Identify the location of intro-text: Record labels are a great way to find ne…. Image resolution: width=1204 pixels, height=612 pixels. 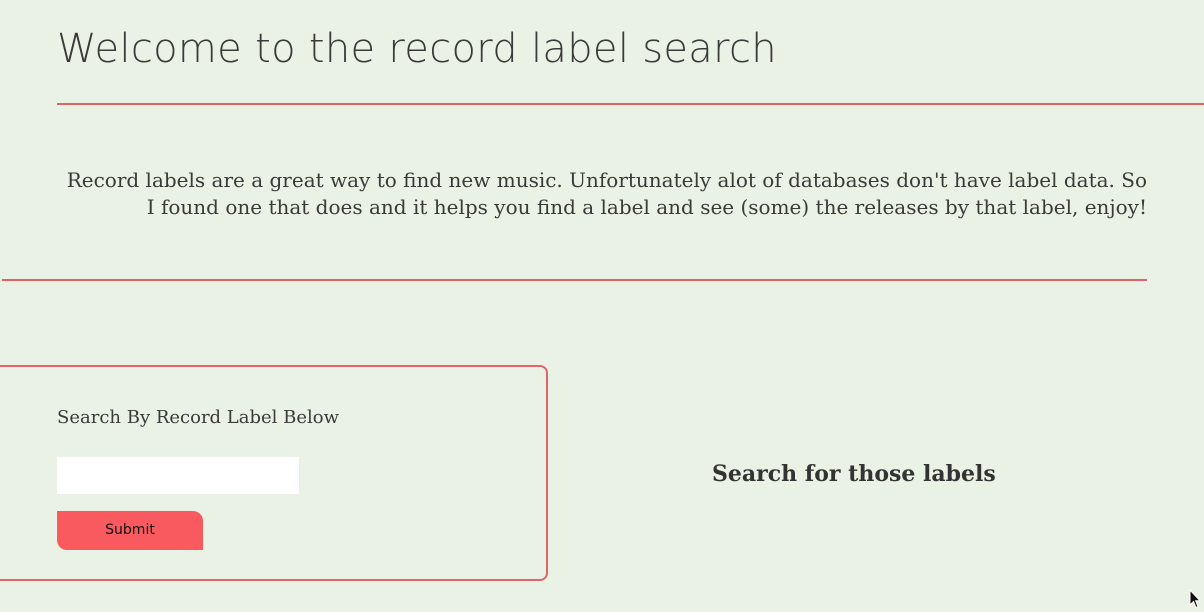
(606, 193).